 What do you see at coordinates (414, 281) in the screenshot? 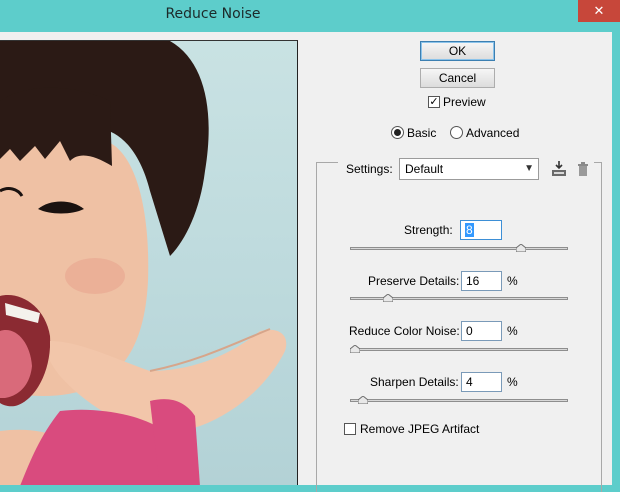
I see `preserve-details-label: Preserve Details:` at bounding box center [414, 281].